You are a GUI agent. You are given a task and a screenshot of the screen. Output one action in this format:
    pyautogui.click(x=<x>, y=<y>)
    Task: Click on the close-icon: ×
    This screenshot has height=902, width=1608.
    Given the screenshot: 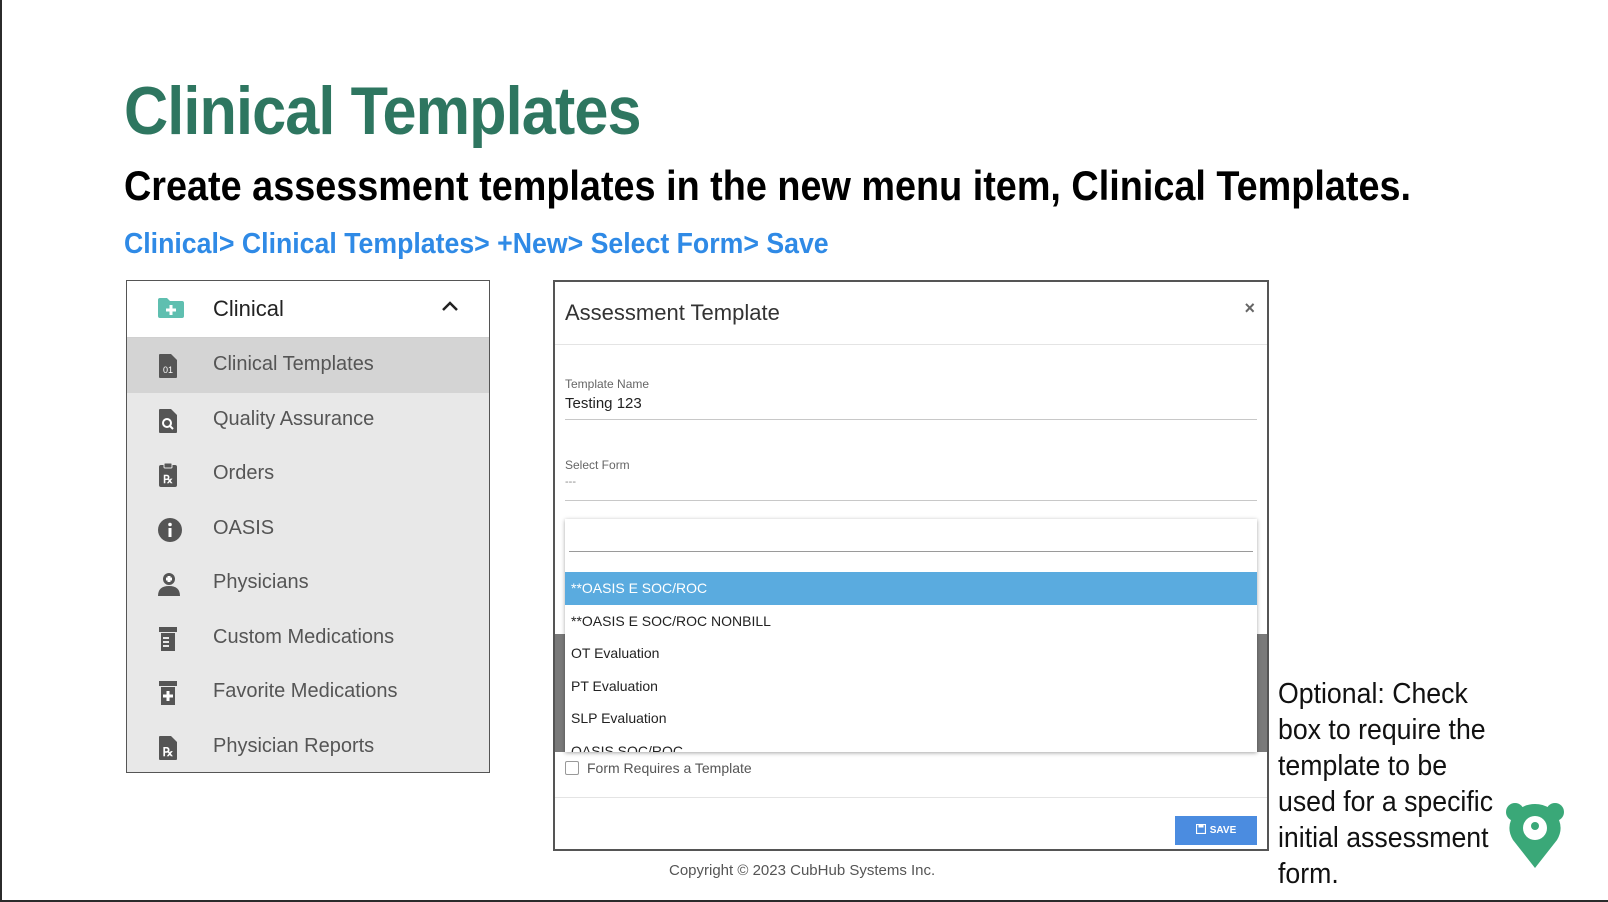 What is the action you would take?
    pyautogui.click(x=1249, y=308)
    